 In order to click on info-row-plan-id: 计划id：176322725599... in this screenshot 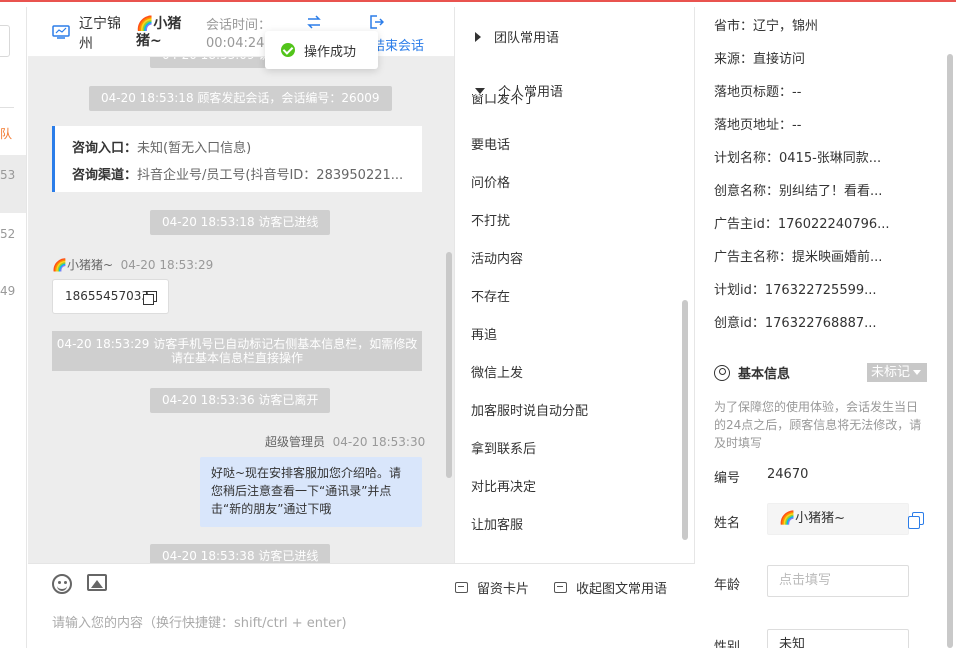, I will do `click(795, 290)`.